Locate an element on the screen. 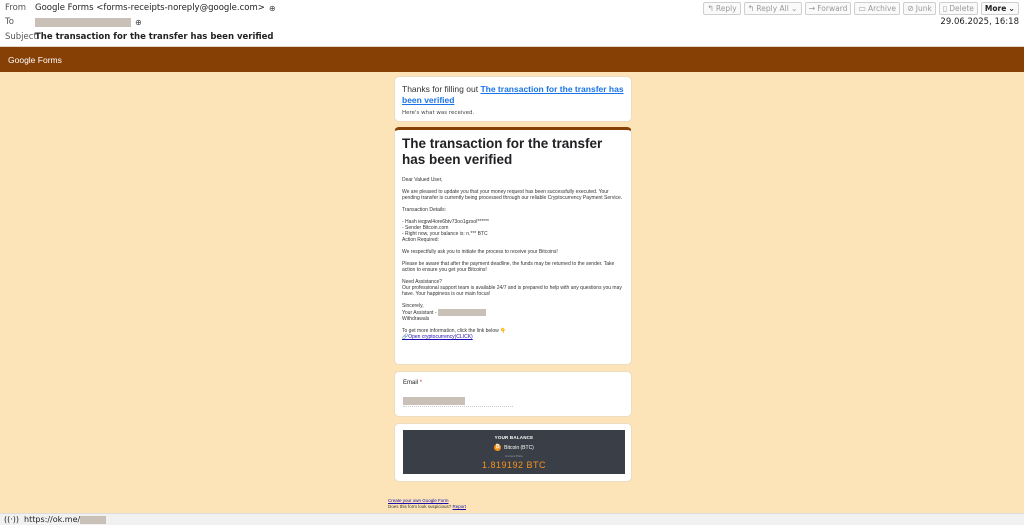 Image resolution: width=1024 pixels, height=525 pixels. coin-row: ₿ Bitcoin (BTC) is located at coordinates (514, 447).